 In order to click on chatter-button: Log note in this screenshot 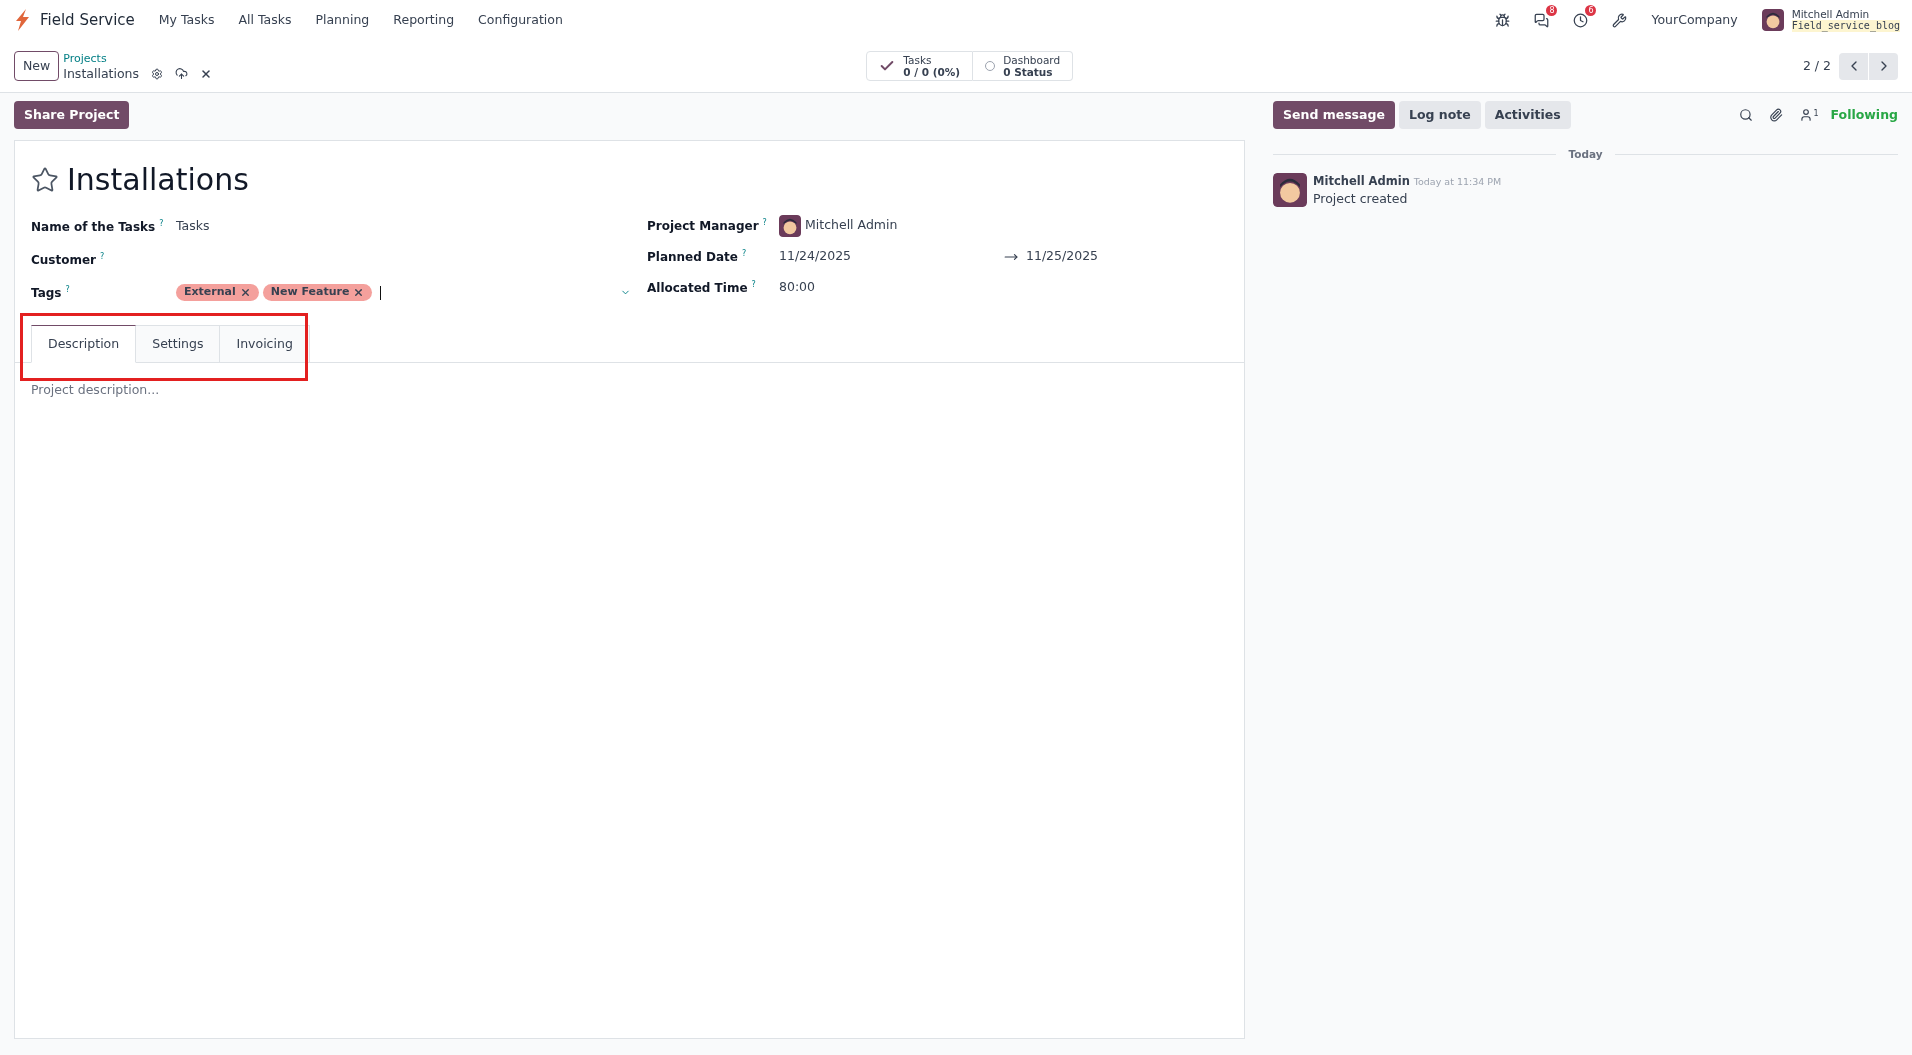, I will do `click(1439, 115)`.